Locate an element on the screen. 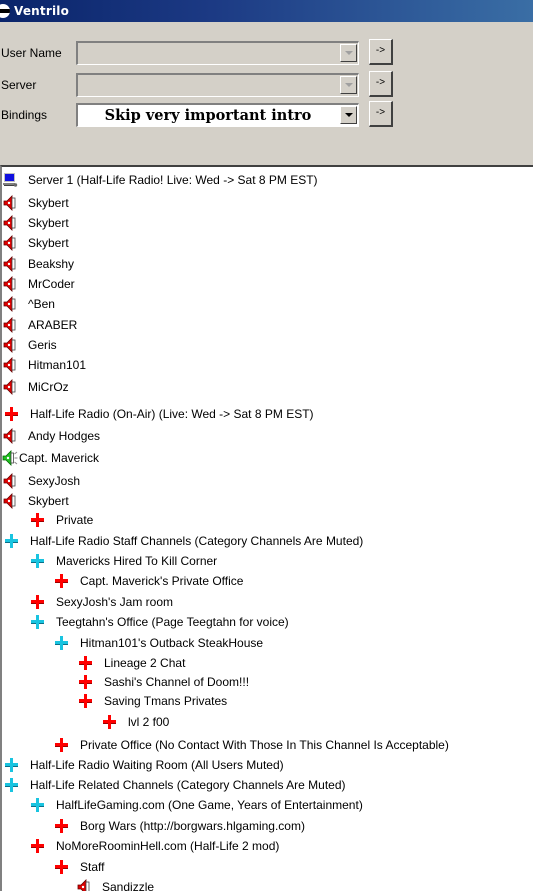  user-item: MiCrOz is located at coordinates (35, 387).